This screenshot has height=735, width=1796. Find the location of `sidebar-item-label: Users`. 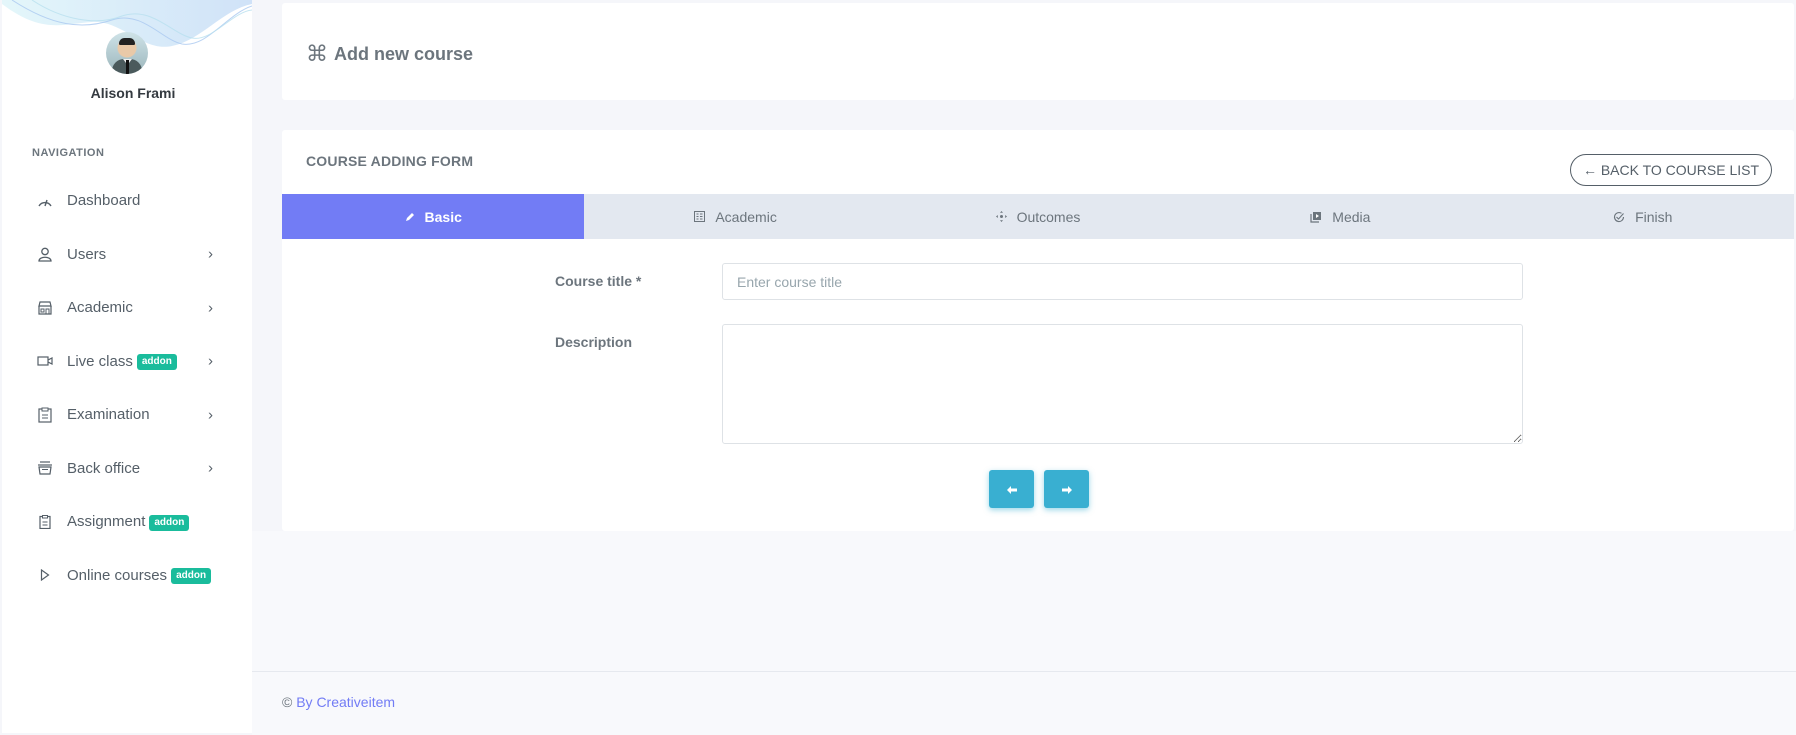

sidebar-item-label: Users is located at coordinates (87, 254).